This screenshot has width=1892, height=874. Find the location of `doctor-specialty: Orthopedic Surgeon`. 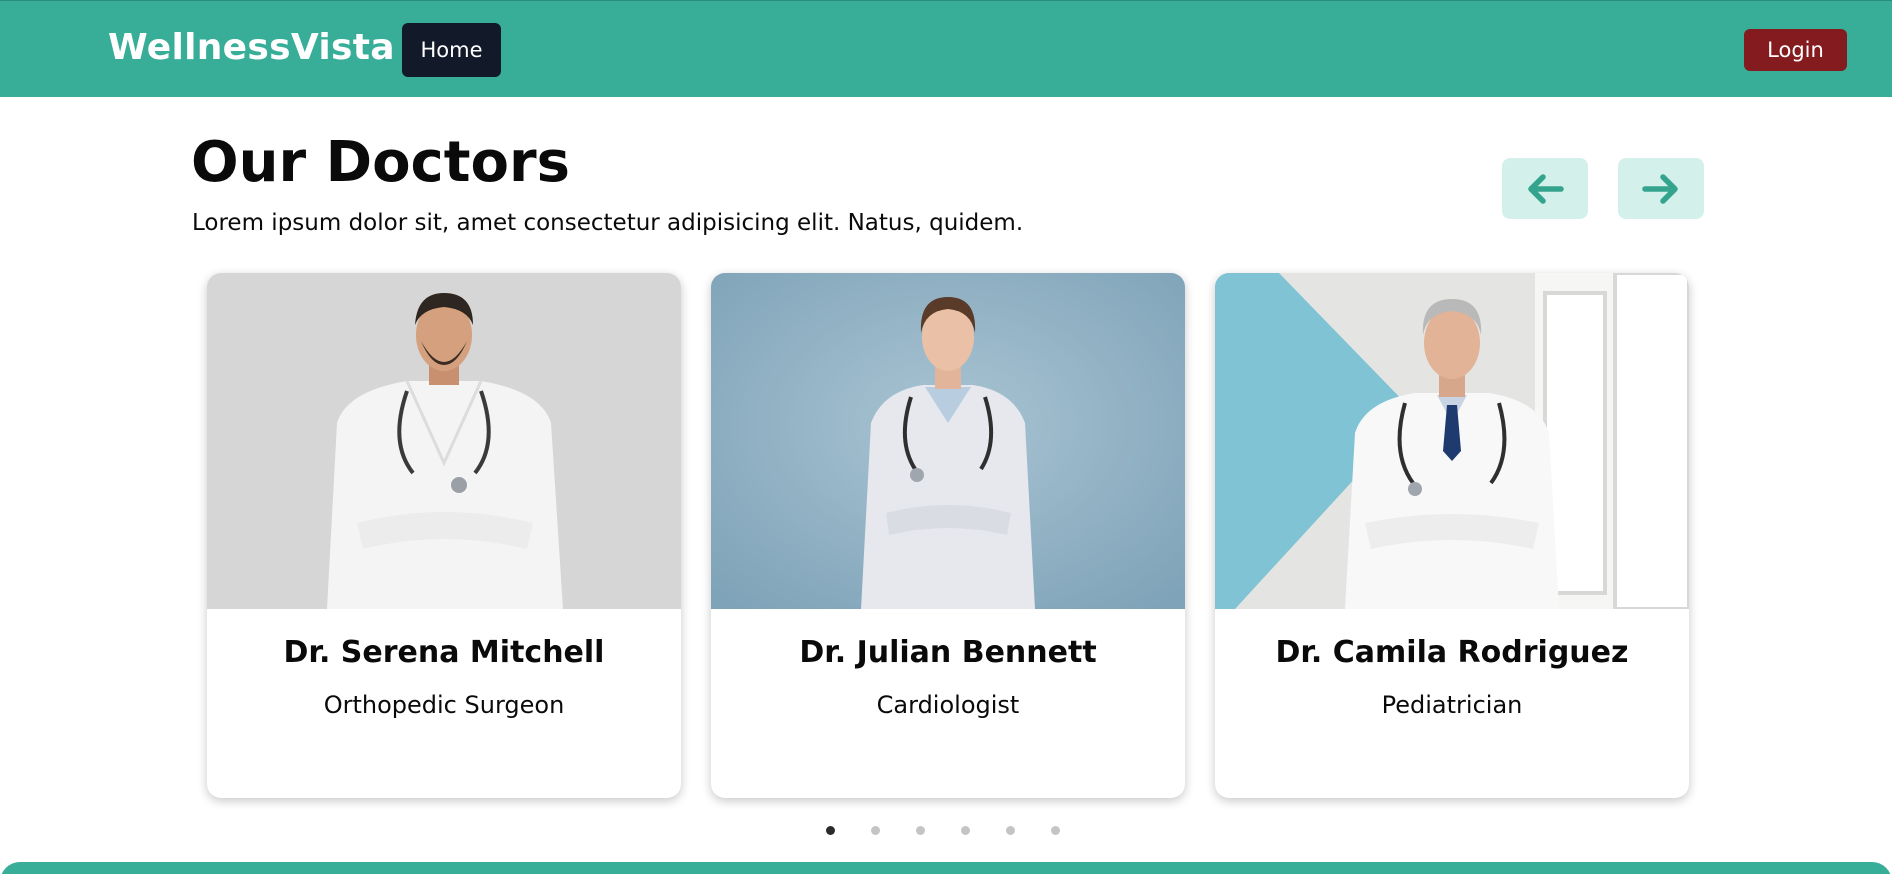

doctor-specialty: Orthopedic Surgeon is located at coordinates (444, 705).